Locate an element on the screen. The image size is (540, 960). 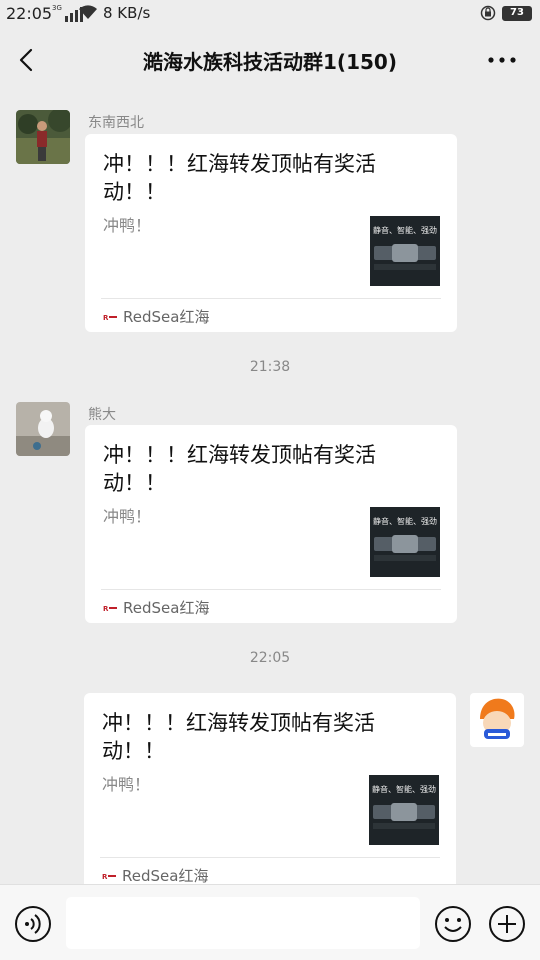
back-arrow-icon is located at coordinates (27, 60).